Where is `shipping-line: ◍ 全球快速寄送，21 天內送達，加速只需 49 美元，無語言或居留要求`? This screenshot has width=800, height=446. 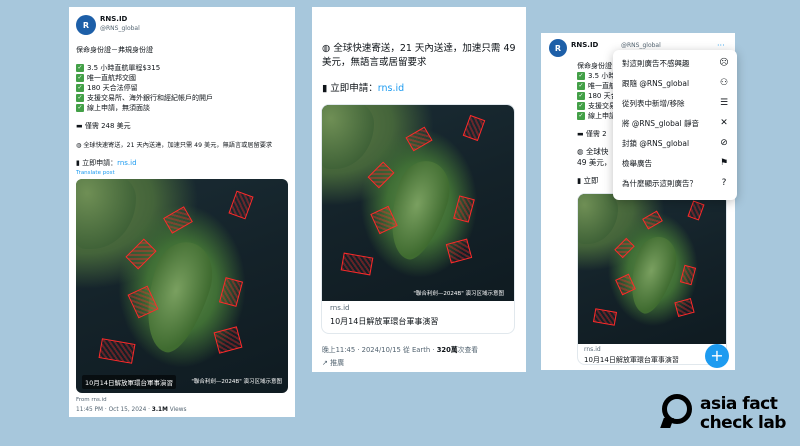 shipping-line: ◍ 全球快速寄送，21 天內送達，加速只需 49 美元，無語言或居留要求 is located at coordinates (174, 145).